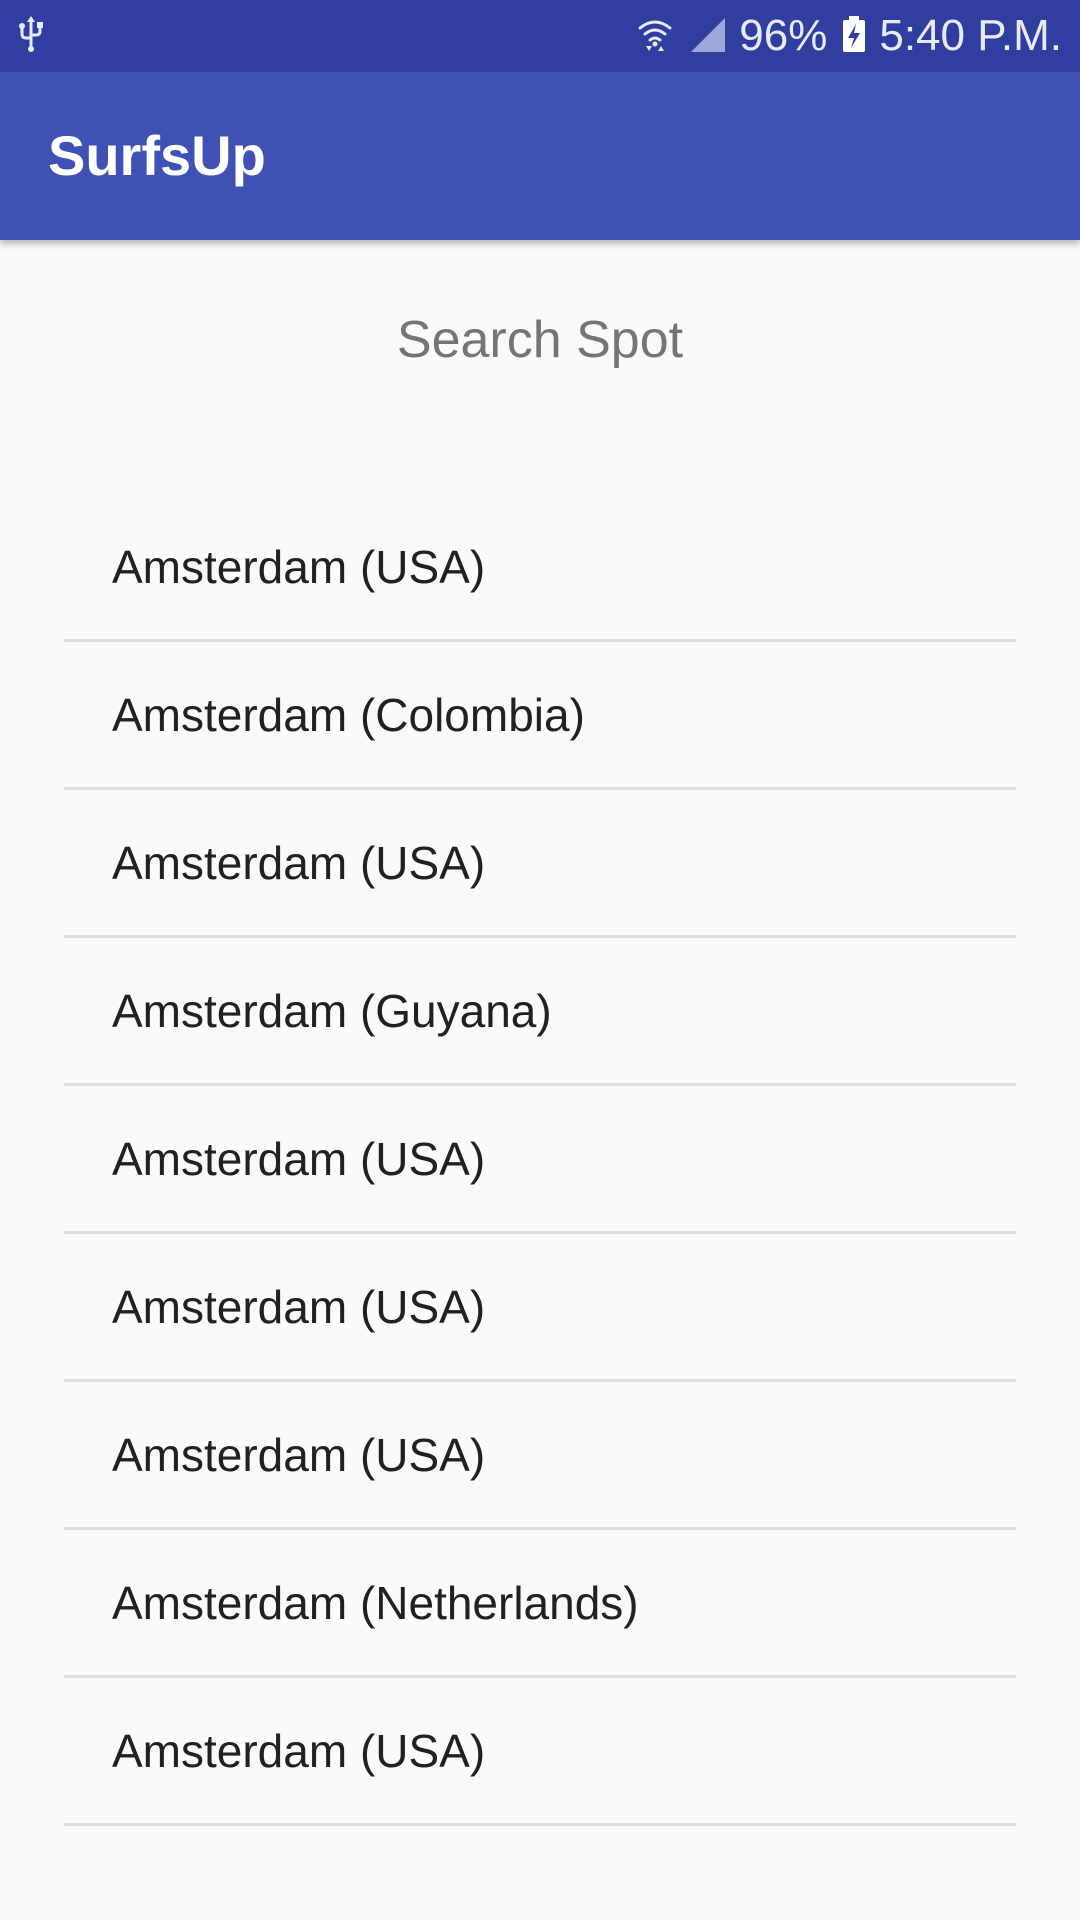  I want to click on search-input, so click(540, 340).